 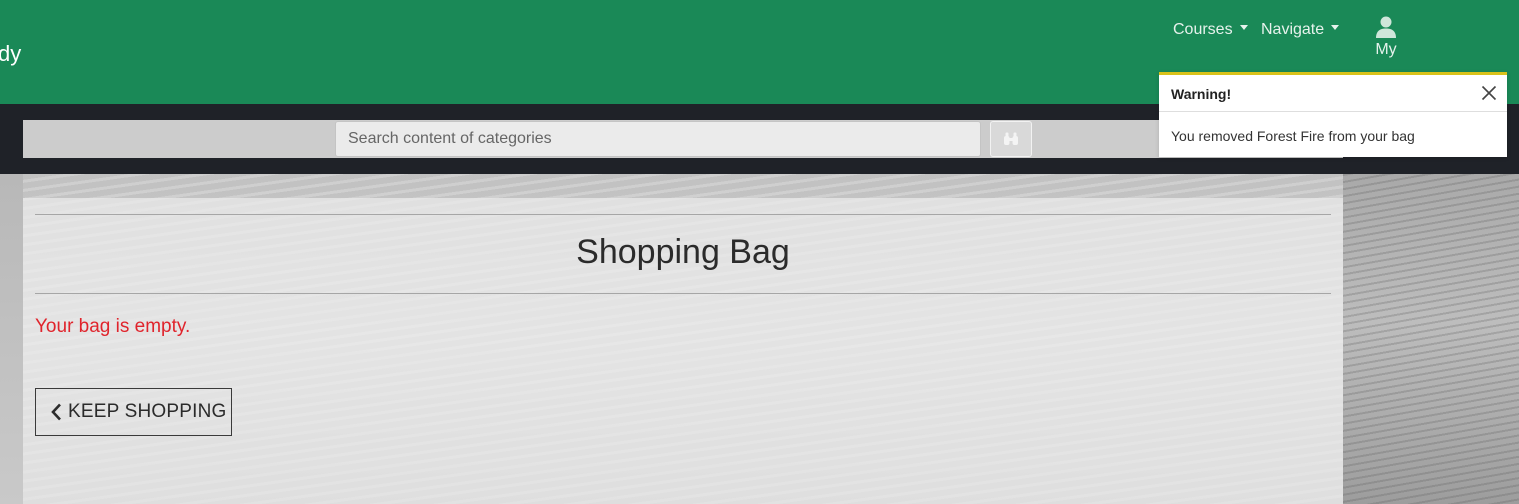 What do you see at coordinates (1431, 339) in the screenshot?
I see `background-photo-right` at bounding box center [1431, 339].